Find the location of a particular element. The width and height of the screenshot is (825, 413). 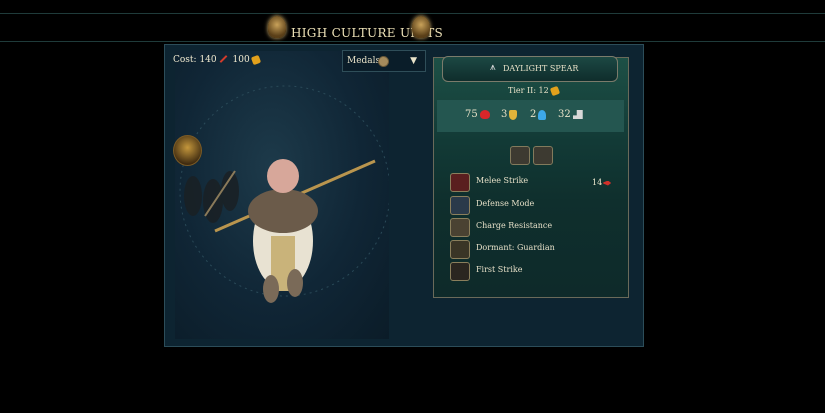

unit-cost: Cost: 140 100 is located at coordinates (217, 59).